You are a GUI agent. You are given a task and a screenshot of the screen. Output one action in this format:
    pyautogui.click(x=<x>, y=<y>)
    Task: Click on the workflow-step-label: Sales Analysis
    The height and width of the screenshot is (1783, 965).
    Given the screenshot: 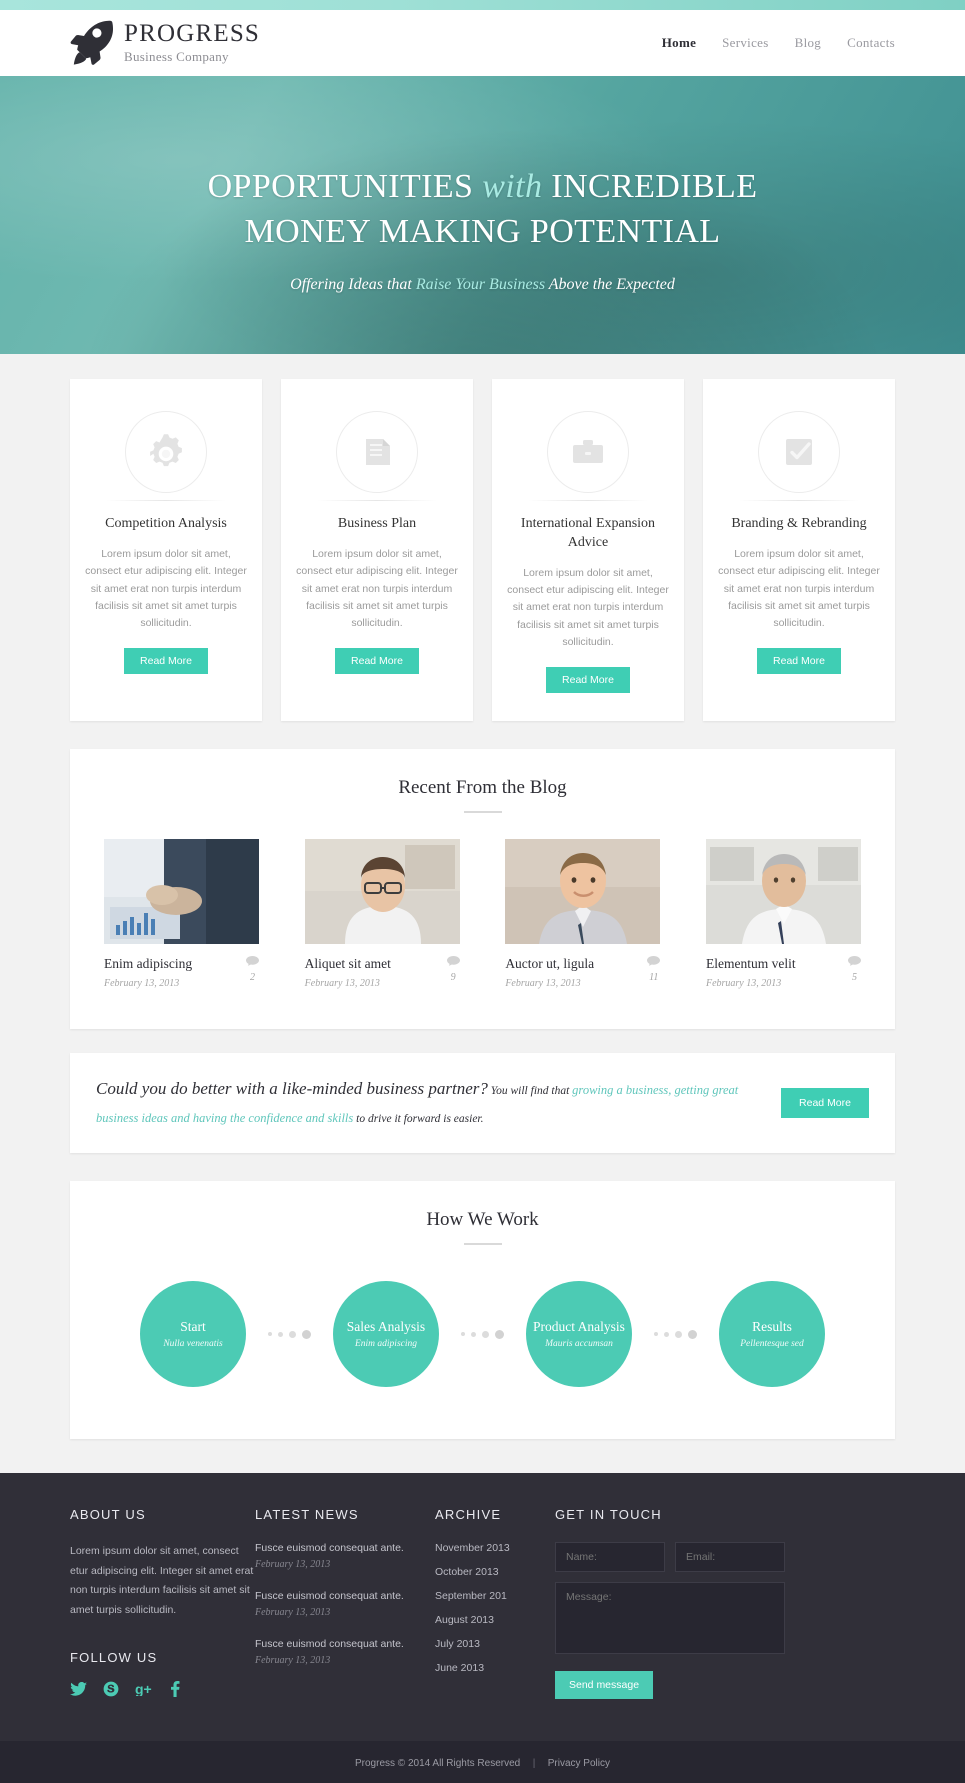 What is the action you would take?
    pyautogui.click(x=386, y=1327)
    